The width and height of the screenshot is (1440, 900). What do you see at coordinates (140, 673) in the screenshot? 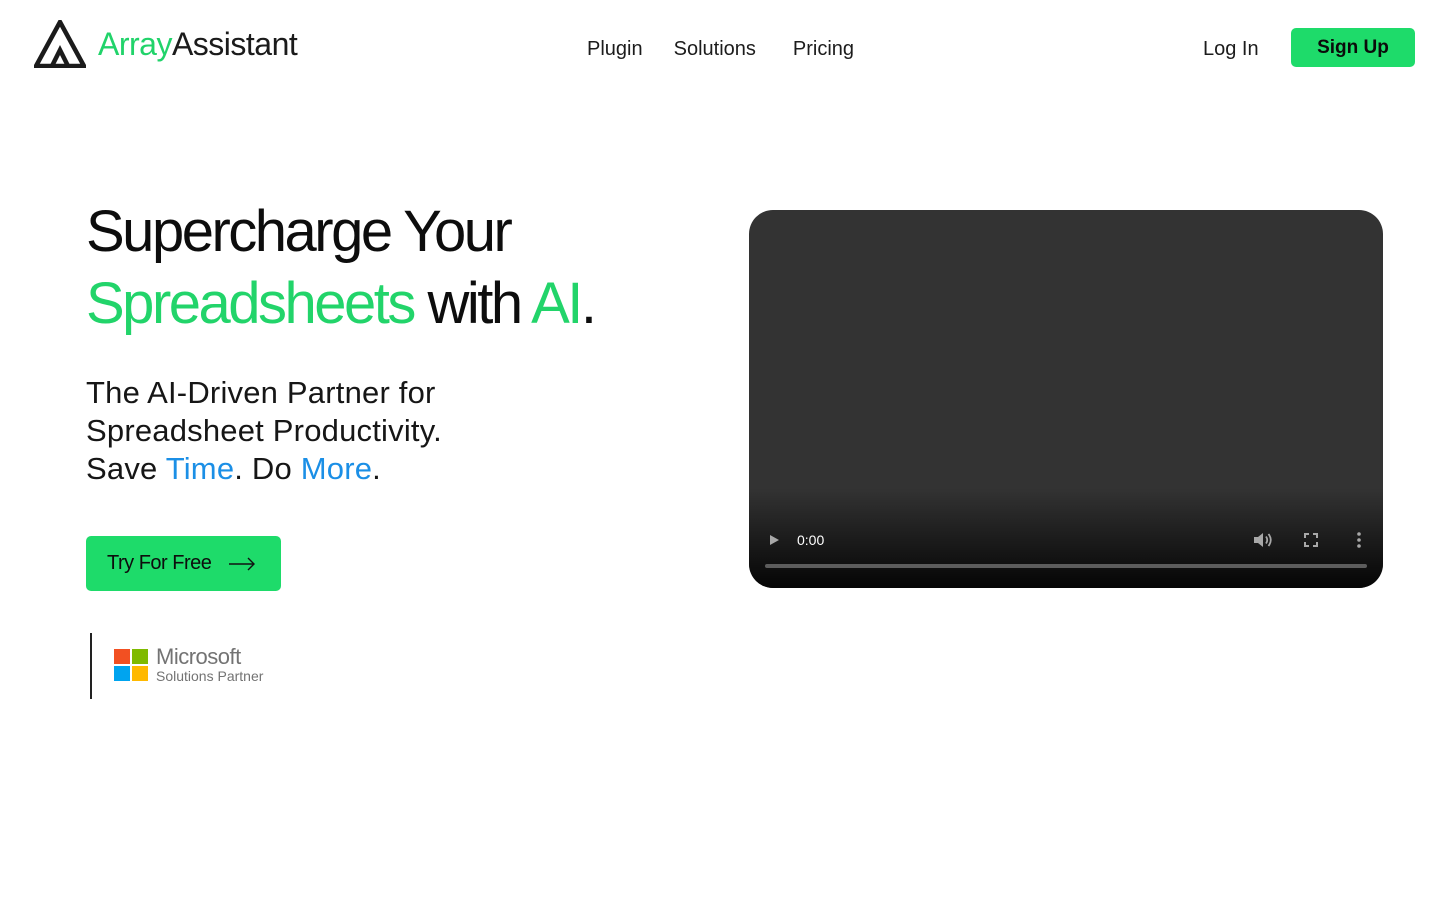
I see `ms-logo-yellow` at bounding box center [140, 673].